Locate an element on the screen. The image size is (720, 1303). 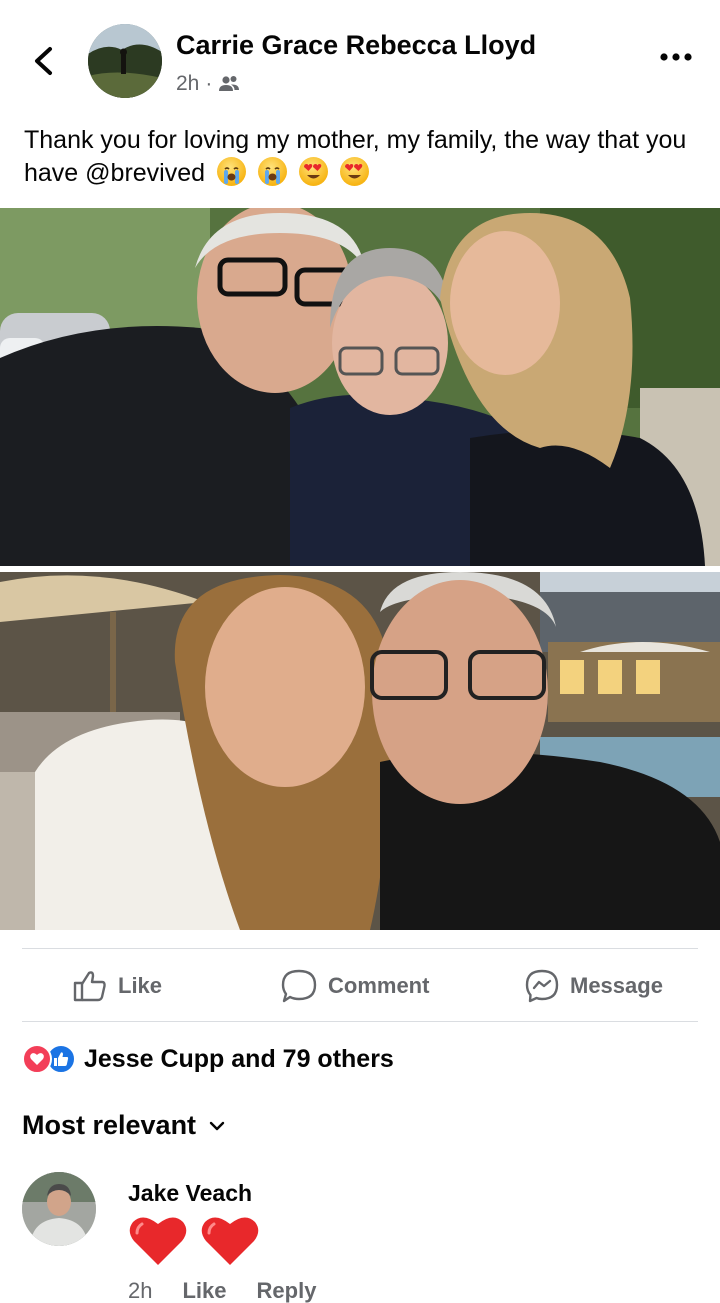
reactions-text: Jesse Cupp and 79 others is located at coordinates (239, 1058).